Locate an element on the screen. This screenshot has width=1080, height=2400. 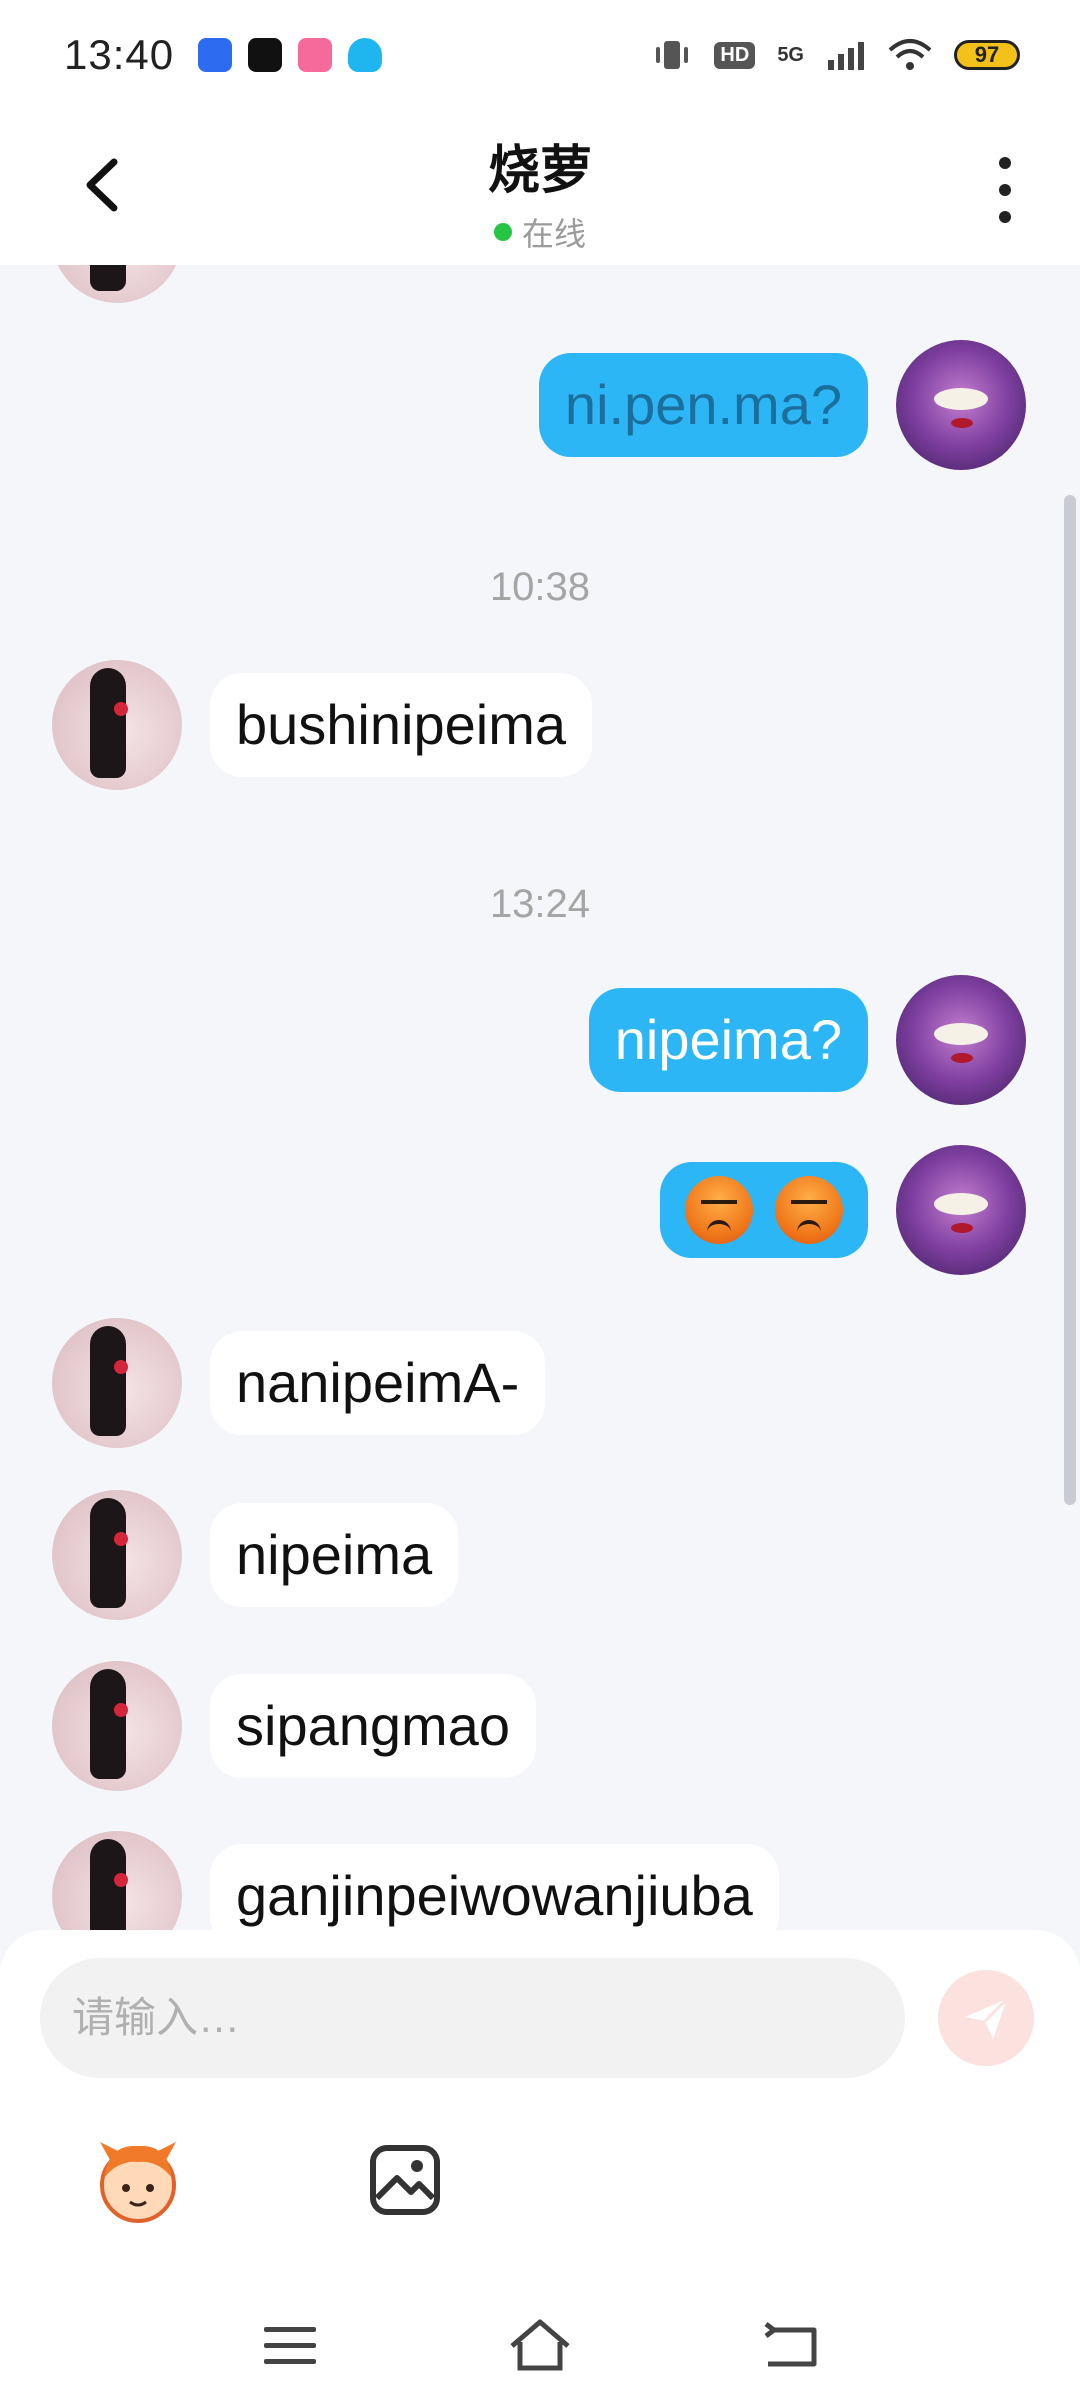
message-bubble: nipeima is located at coordinates (334, 1555).